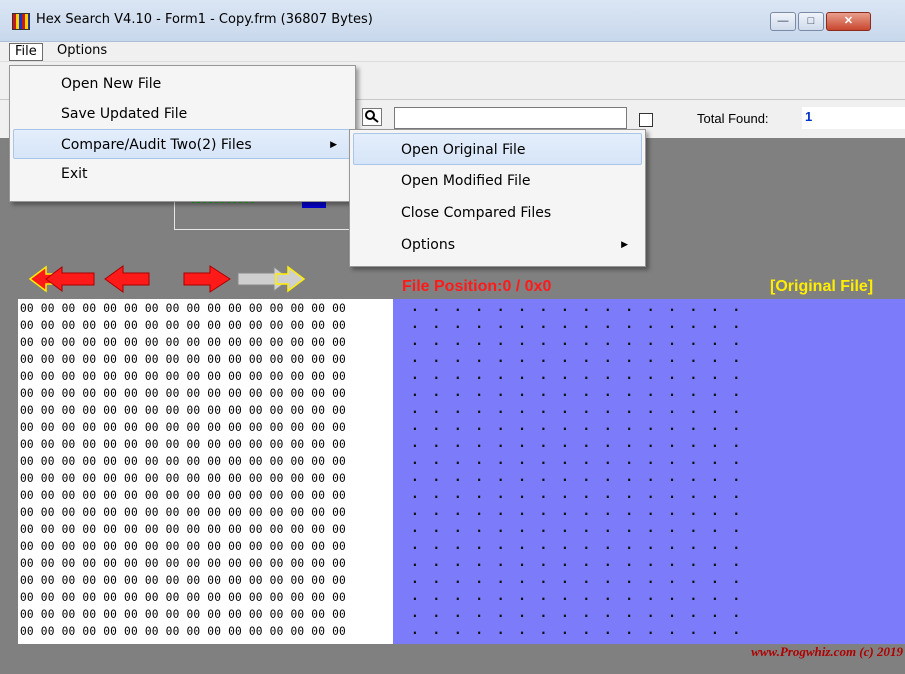 The image size is (905, 674). I want to click on menu-bar: File Options, so click(452, 52).